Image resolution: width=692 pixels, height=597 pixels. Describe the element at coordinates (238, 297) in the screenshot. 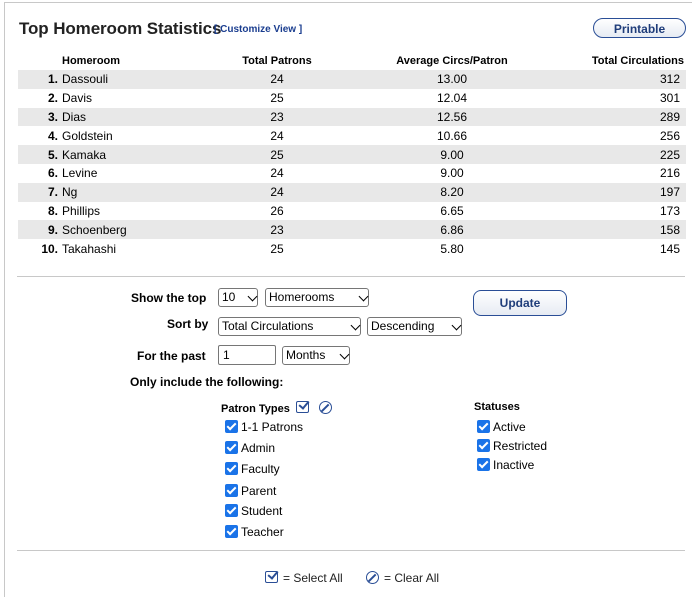

I see `show-top-count-select: 10` at that location.